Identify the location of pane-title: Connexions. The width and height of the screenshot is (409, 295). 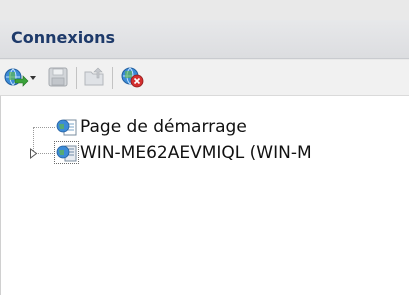
(63, 37).